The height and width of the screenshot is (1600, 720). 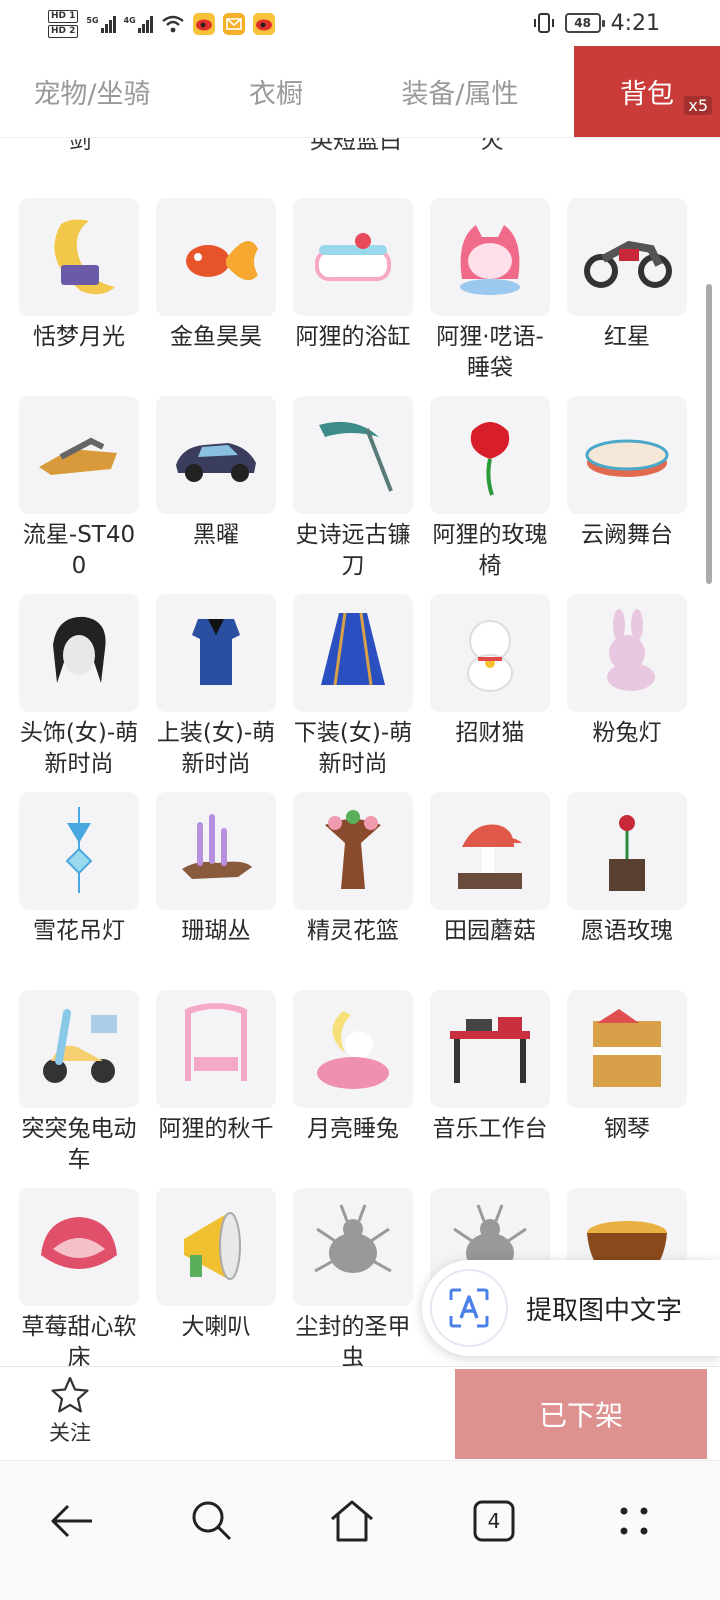 What do you see at coordinates (353, 849) in the screenshot?
I see `flower-basket-icon` at bounding box center [353, 849].